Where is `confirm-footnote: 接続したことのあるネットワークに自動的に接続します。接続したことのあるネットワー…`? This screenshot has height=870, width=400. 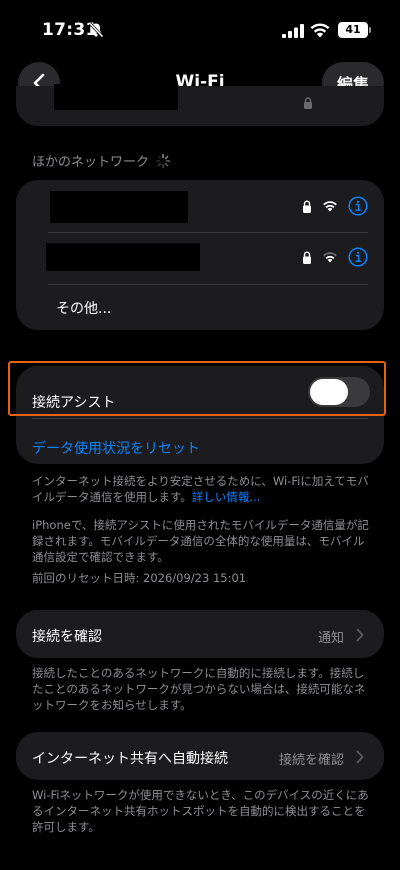 confirm-footnote: 接続したことのあるネットワークに自動的に接続します。接続したことのあるネットワー… is located at coordinates (199, 689).